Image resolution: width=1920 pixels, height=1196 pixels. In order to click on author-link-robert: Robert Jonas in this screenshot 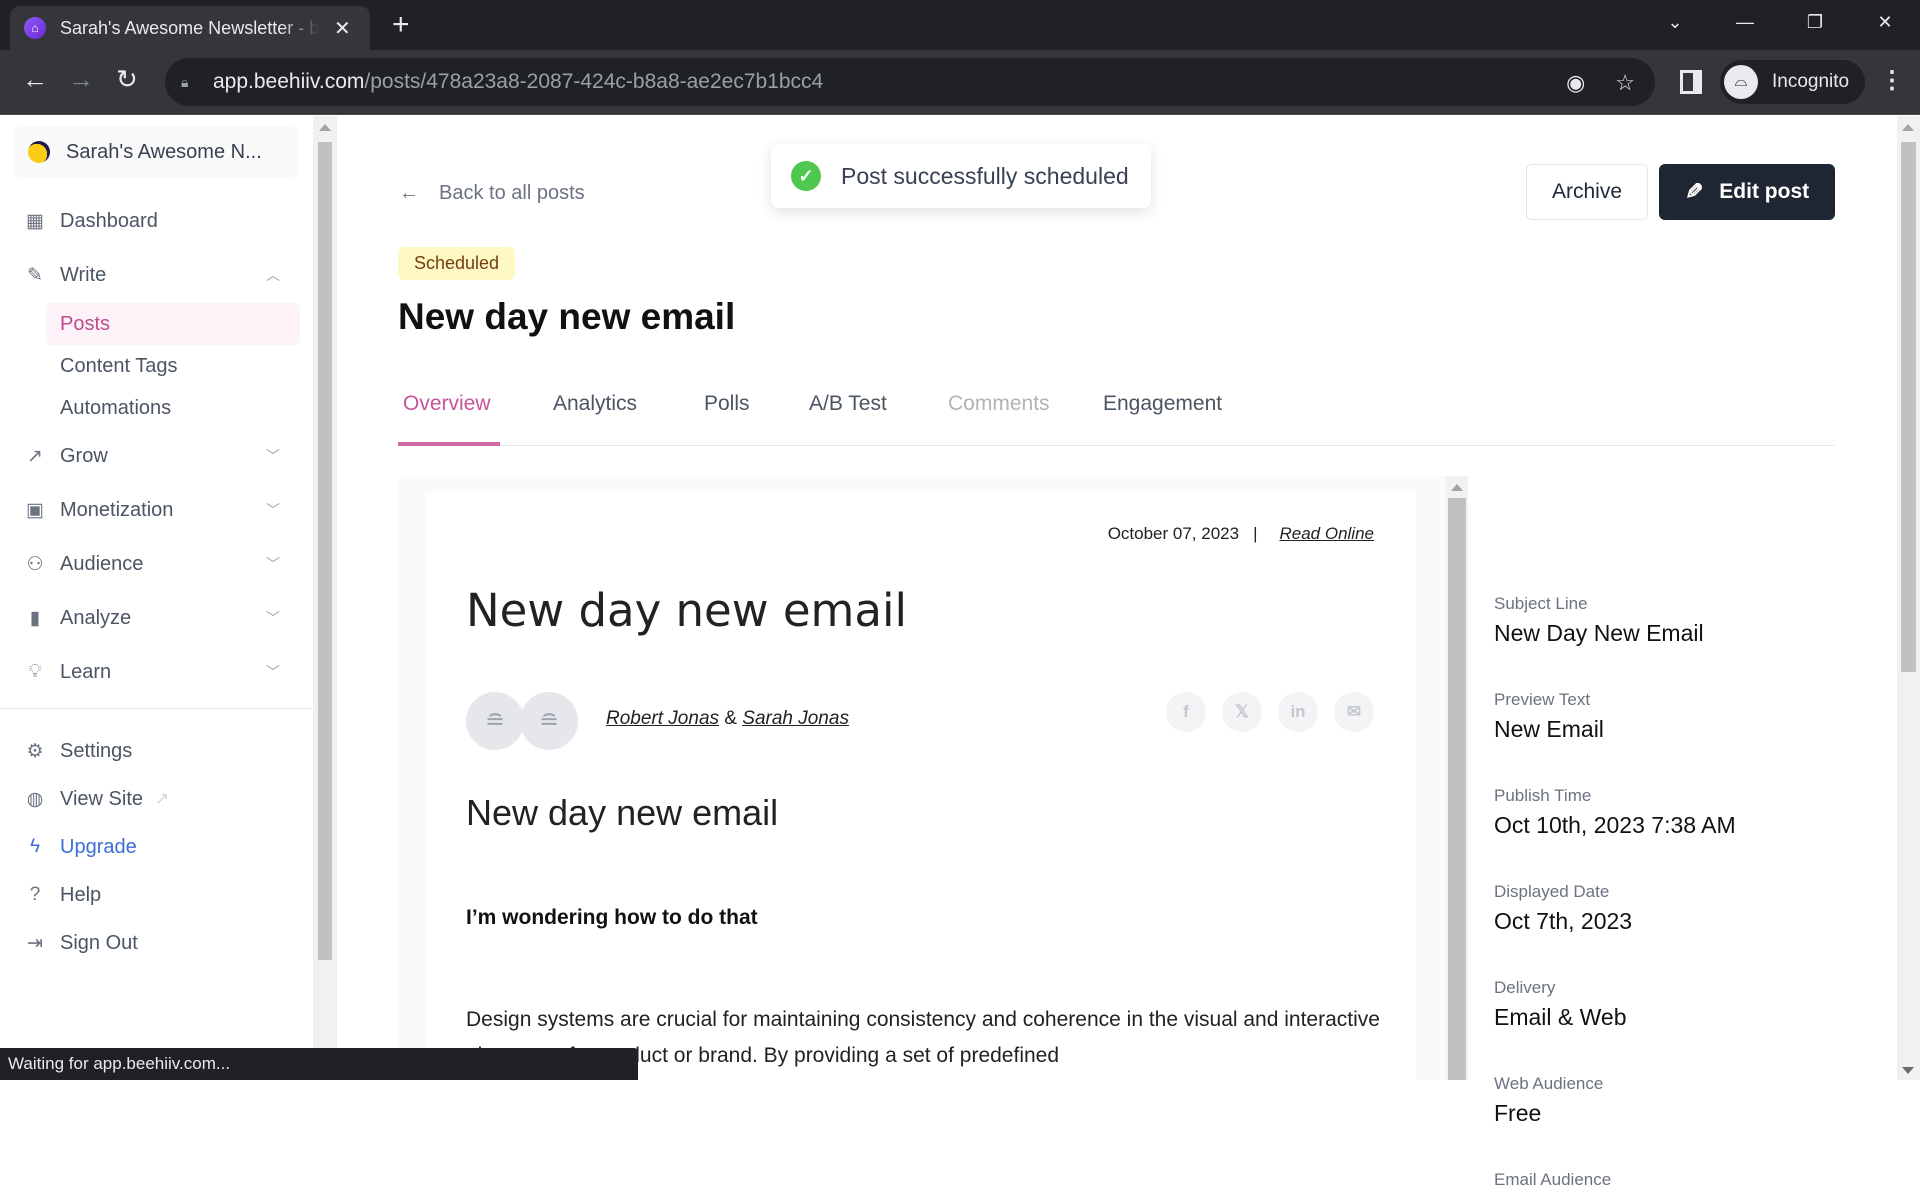, I will do `click(662, 718)`.